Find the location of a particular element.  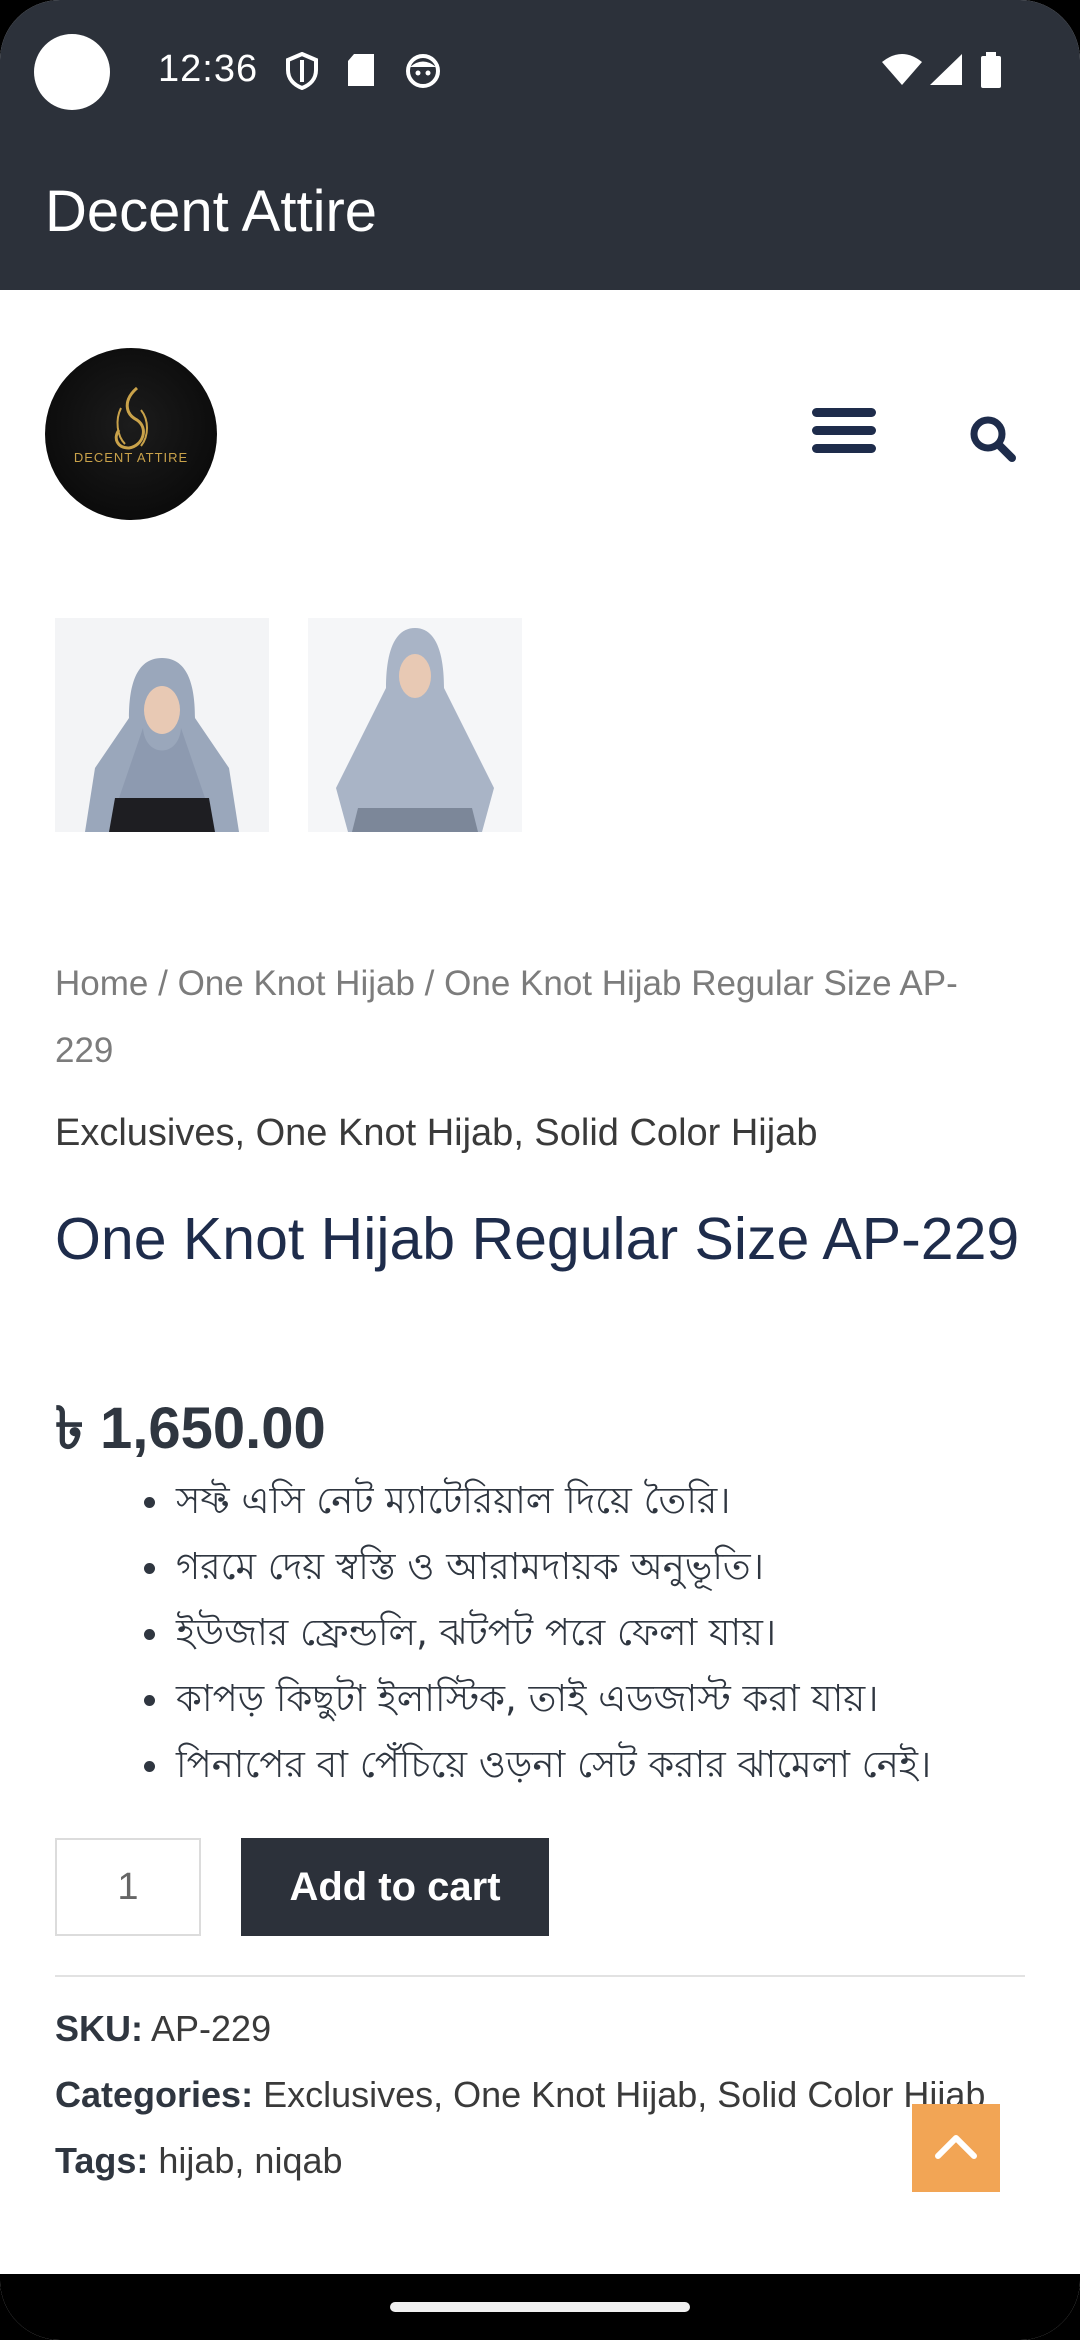

face-icon is located at coordinates (423, 71).